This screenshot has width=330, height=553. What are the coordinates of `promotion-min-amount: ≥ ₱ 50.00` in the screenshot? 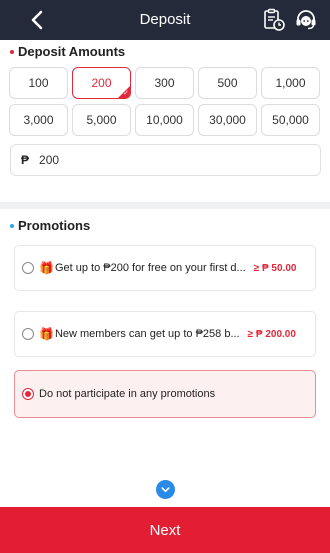 It's located at (275, 268).